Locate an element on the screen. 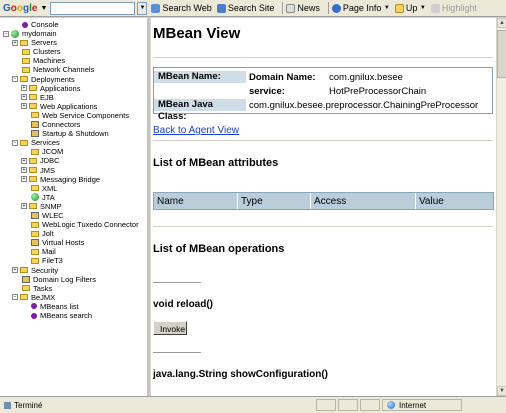 This screenshot has width=506, height=413. tree-node-label: FileT3 is located at coordinates (52, 260).